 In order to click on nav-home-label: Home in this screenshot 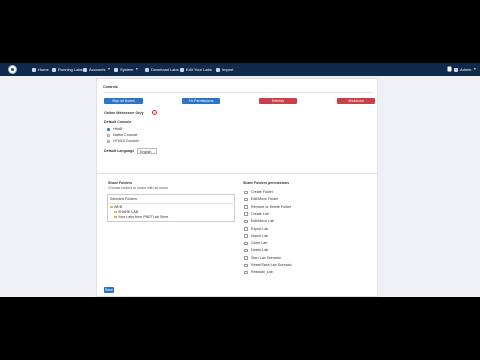, I will do `click(43, 69)`.